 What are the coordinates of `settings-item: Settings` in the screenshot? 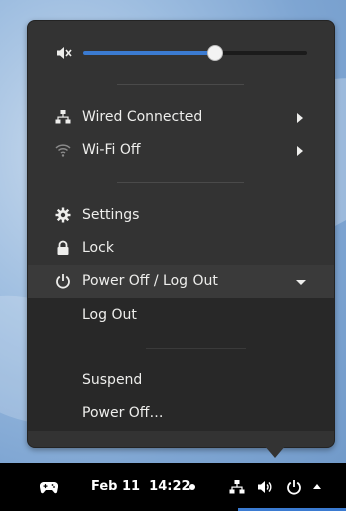 It's located at (181, 215).